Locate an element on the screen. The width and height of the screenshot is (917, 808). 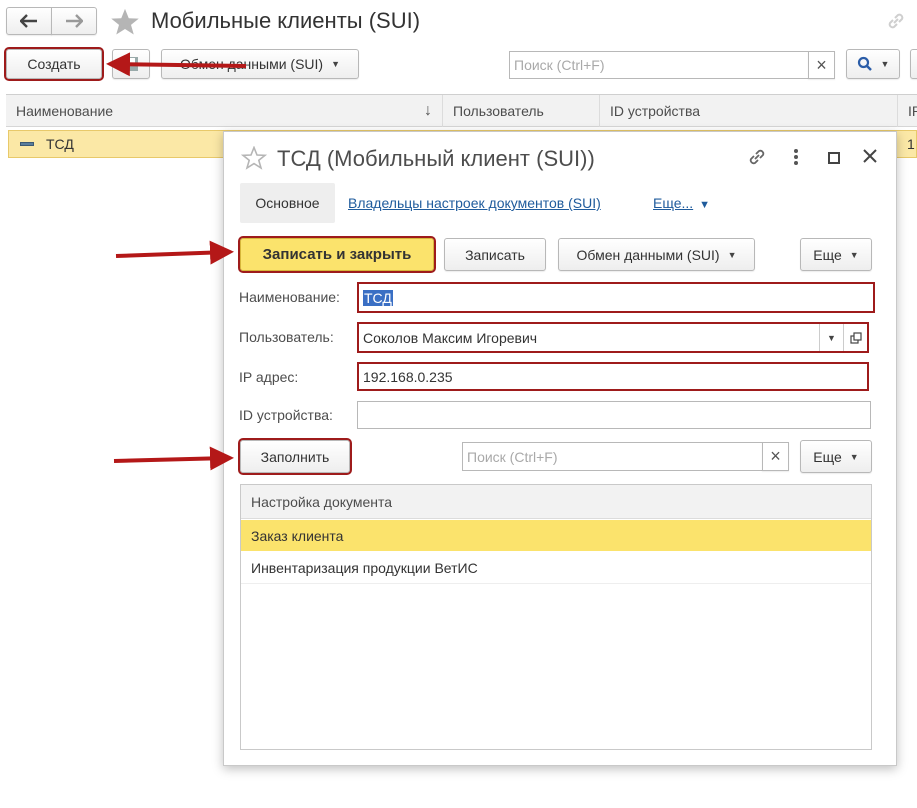
arrow-to-create is located at coordinates (176, 64).